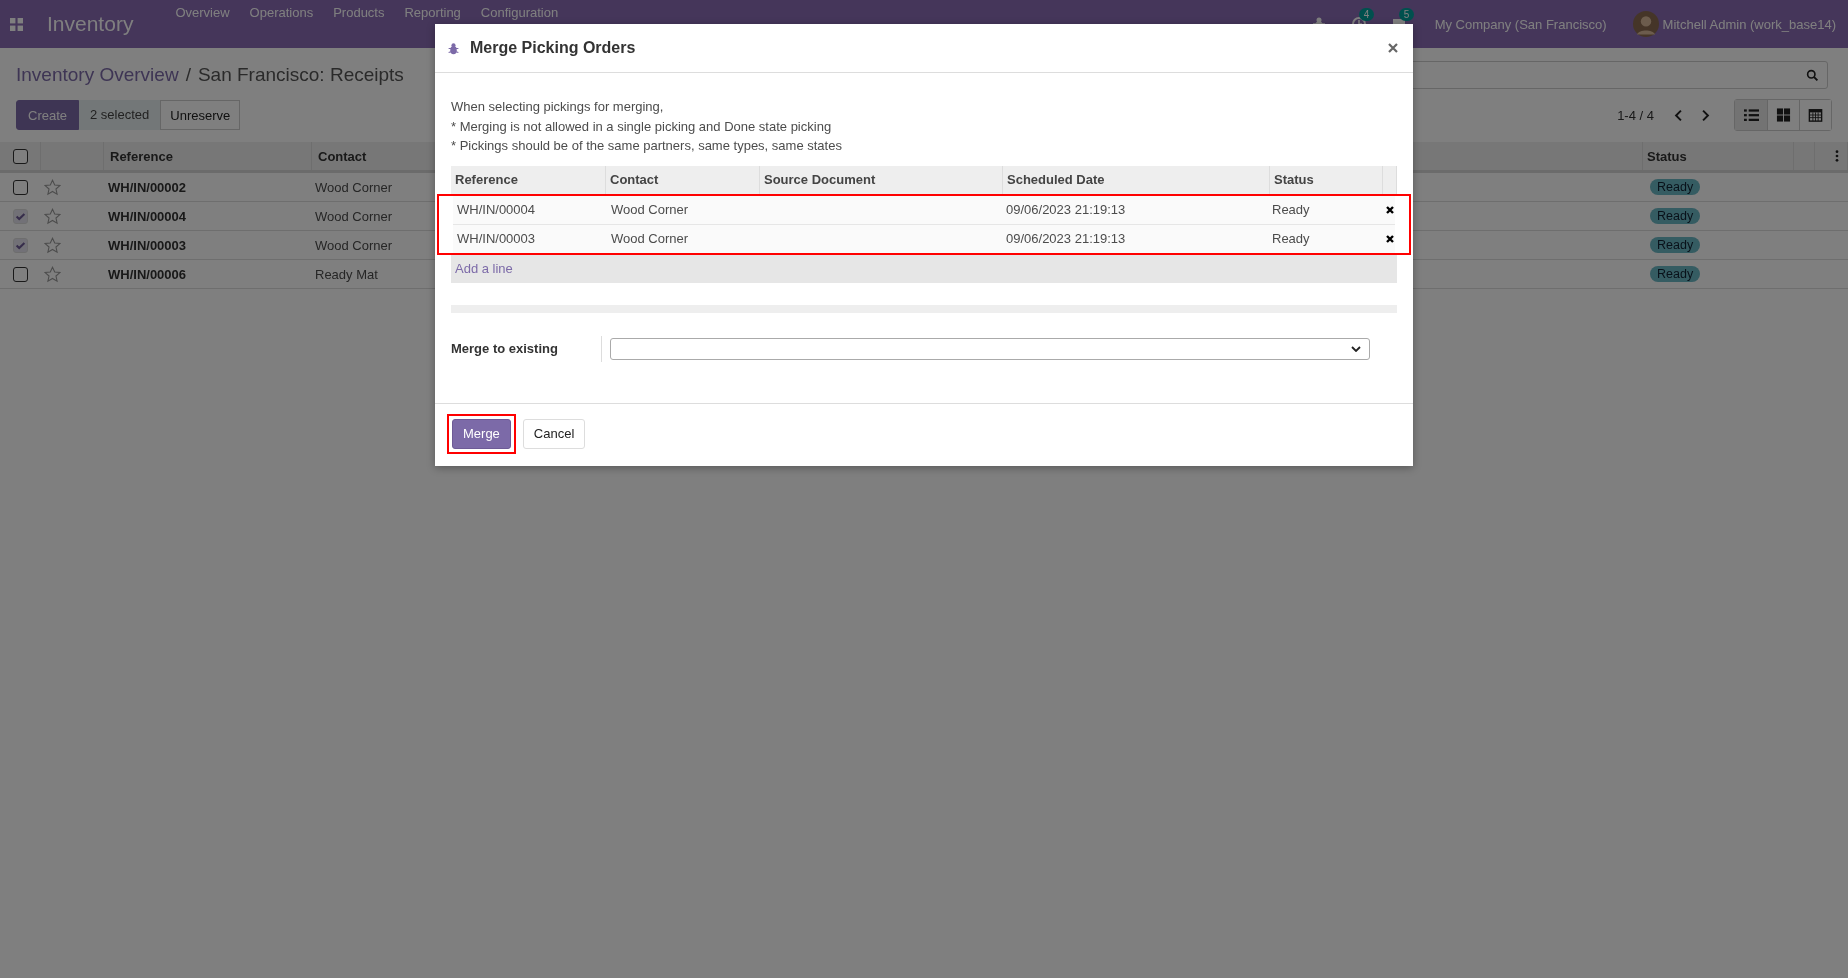 The width and height of the screenshot is (1848, 978). I want to click on message-count-badge: 5, so click(1406, 14).